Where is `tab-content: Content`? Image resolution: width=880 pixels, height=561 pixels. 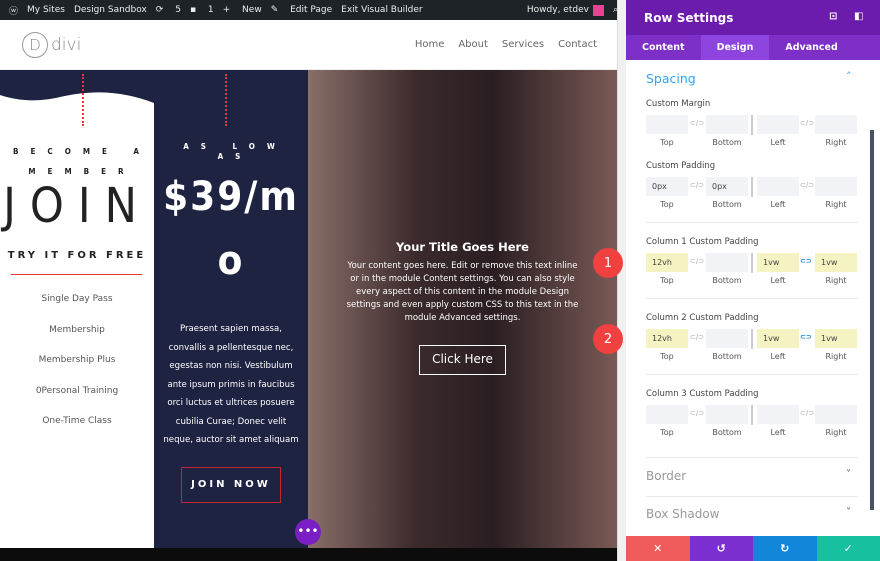
tab-content: Content is located at coordinates (663, 47).